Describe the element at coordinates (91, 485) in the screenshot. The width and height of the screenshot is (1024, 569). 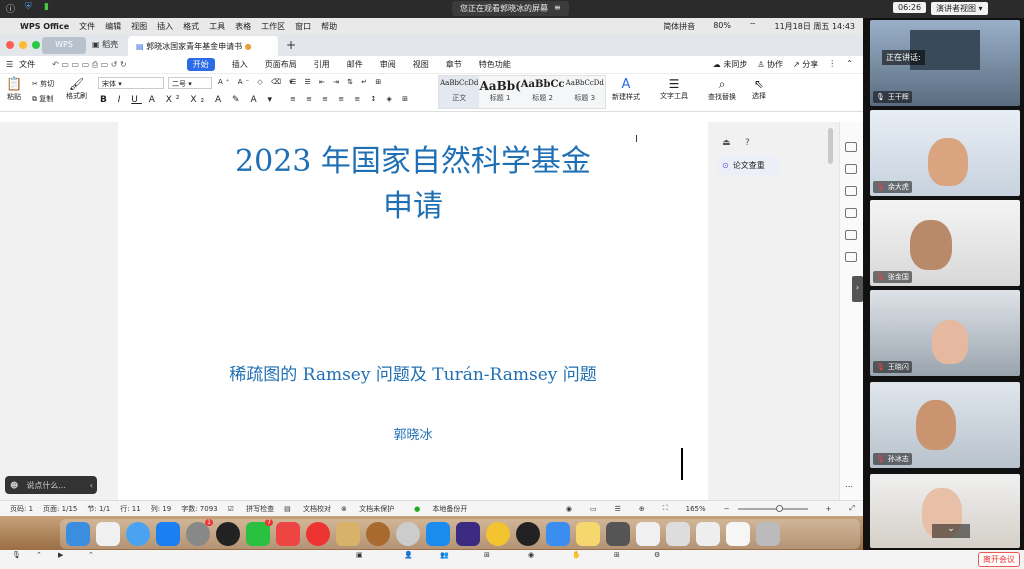
I see `chat-collapse-icon: ‹` at that location.